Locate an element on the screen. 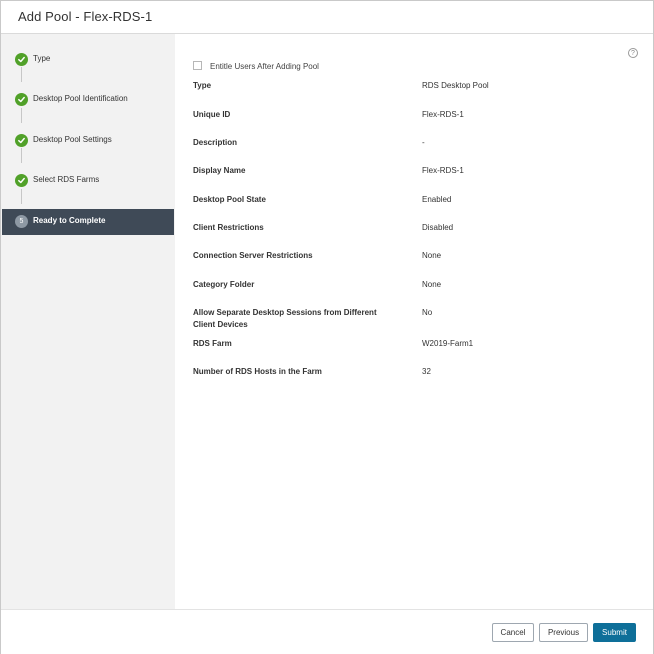 This screenshot has width=654, height=654. previous-button: Previous is located at coordinates (563, 632).